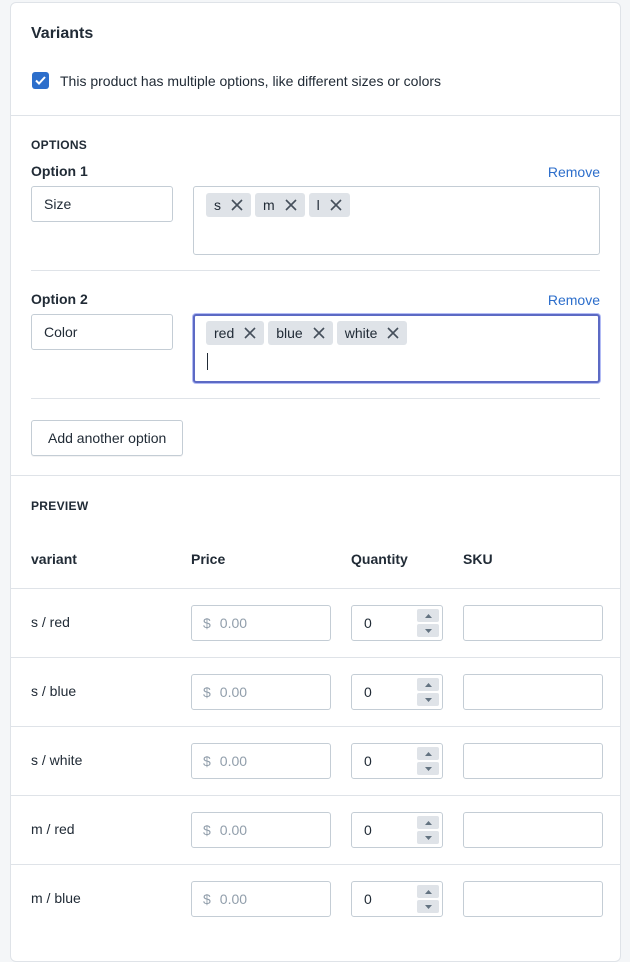 Image resolution: width=630 pixels, height=962 pixels. I want to click on option-value-tag: l, so click(329, 205).